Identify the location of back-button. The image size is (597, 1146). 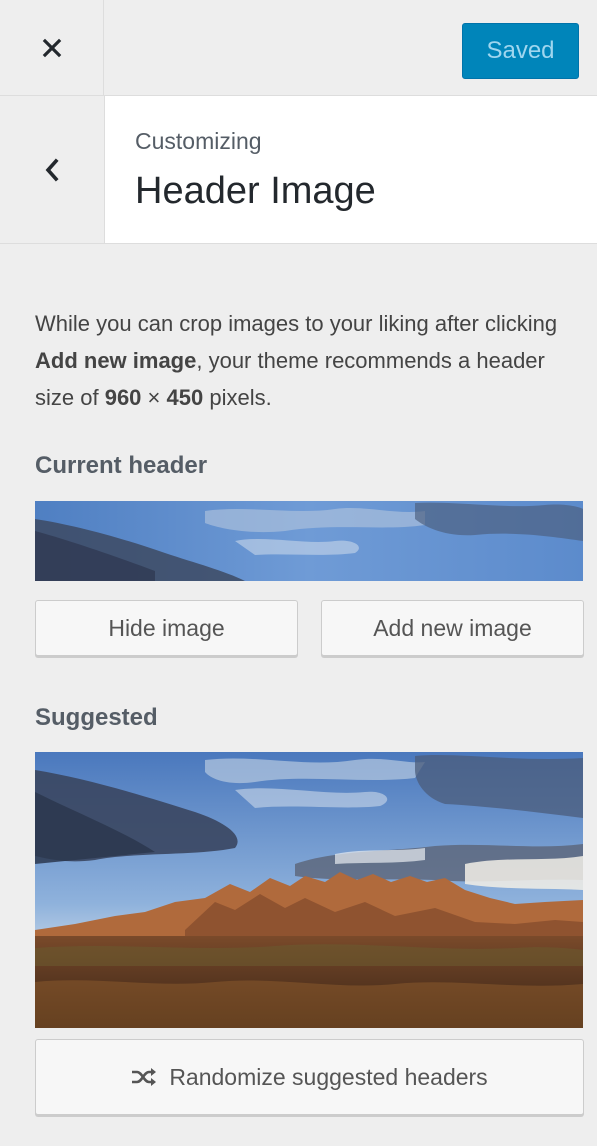
(52, 169).